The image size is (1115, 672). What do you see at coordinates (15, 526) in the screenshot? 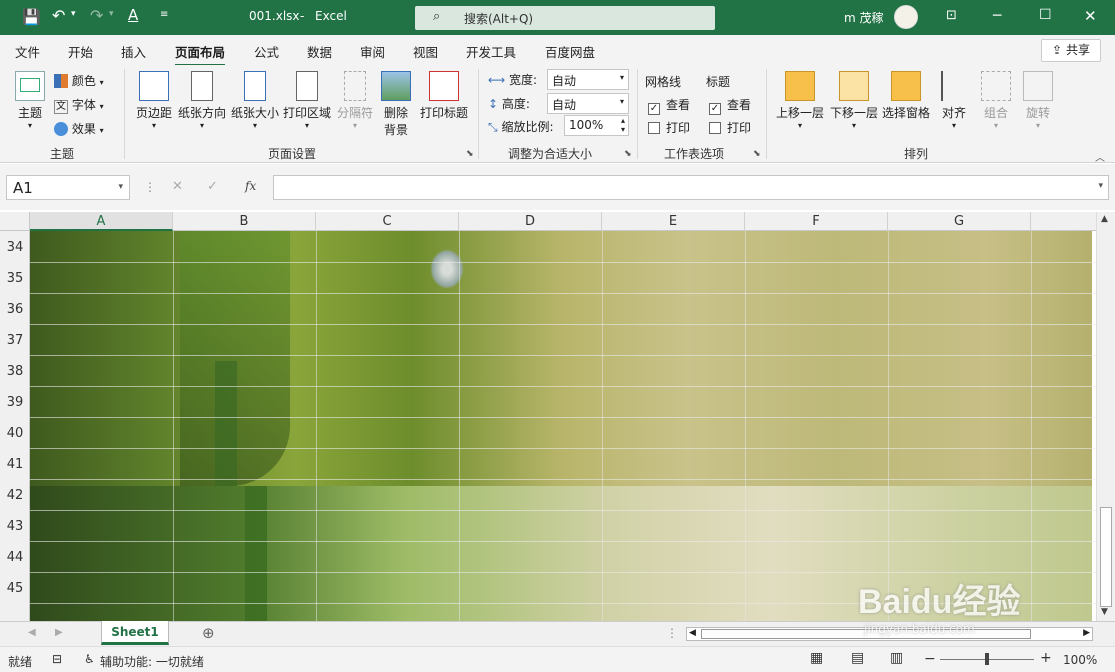
I see `row-header-43: 43` at bounding box center [15, 526].